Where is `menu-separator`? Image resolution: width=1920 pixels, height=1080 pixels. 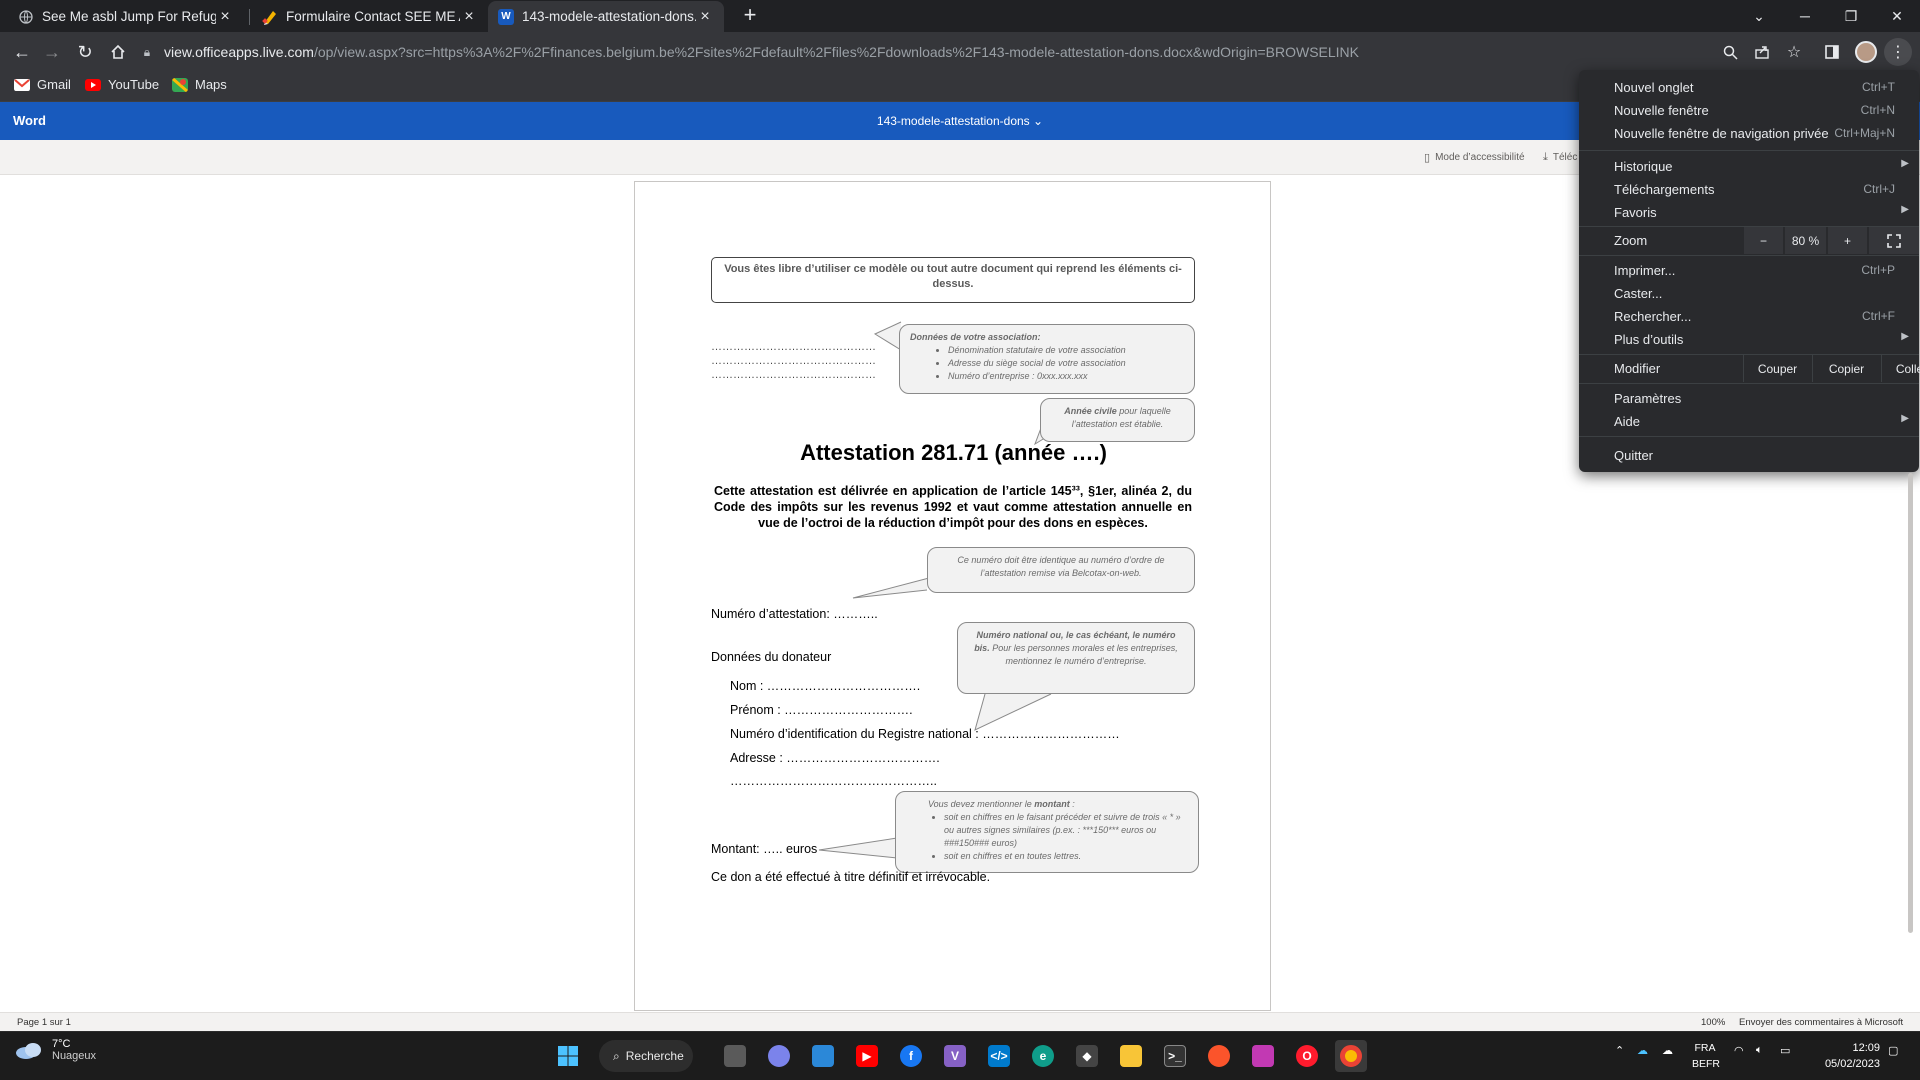 menu-separator is located at coordinates (1749, 150).